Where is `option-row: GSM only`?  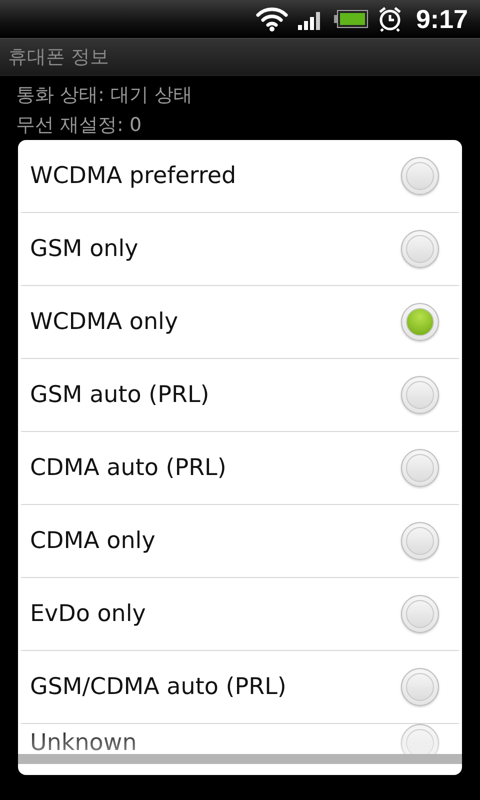 option-row: GSM only is located at coordinates (240, 249).